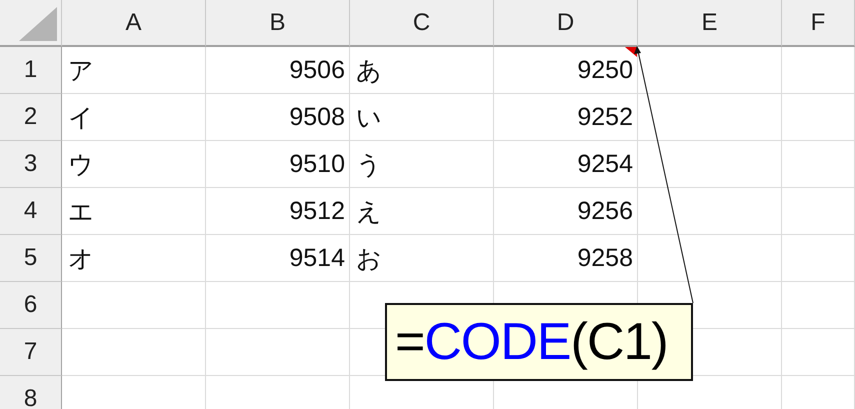 Image resolution: width=855 pixels, height=409 pixels. I want to click on row-header: 3, so click(31, 164).